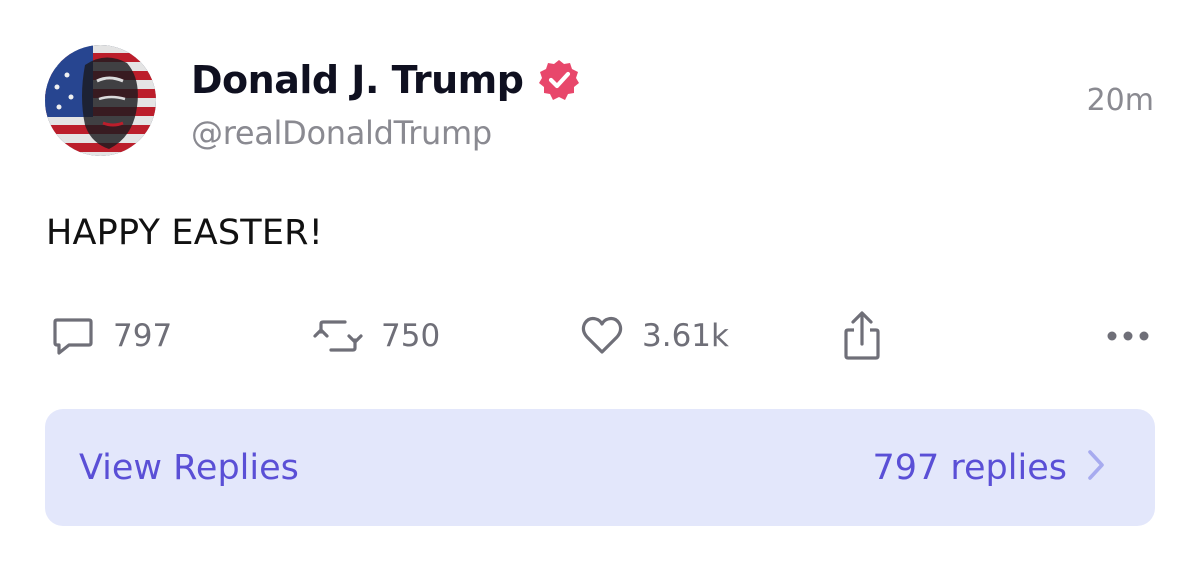  What do you see at coordinates (110, 336) in the screenshot?
I see `reply-button: 797` at bounding box center [110, 336].